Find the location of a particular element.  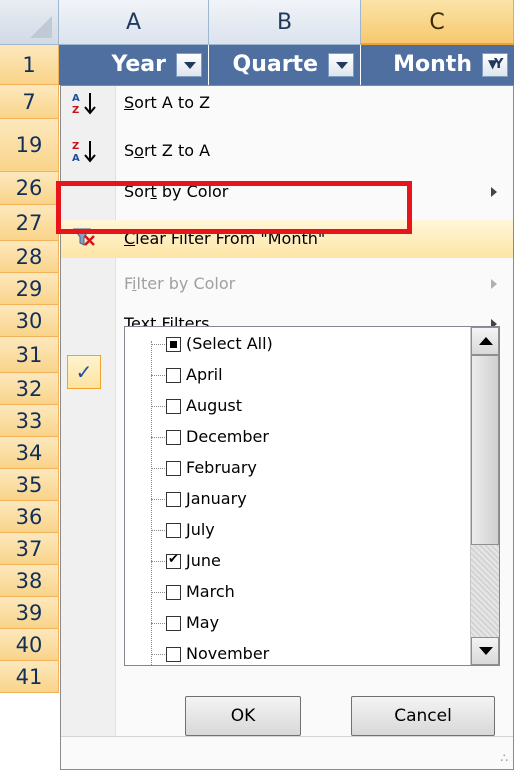

header-cell-quarter: Quarte is located at coordinates (285, 65).